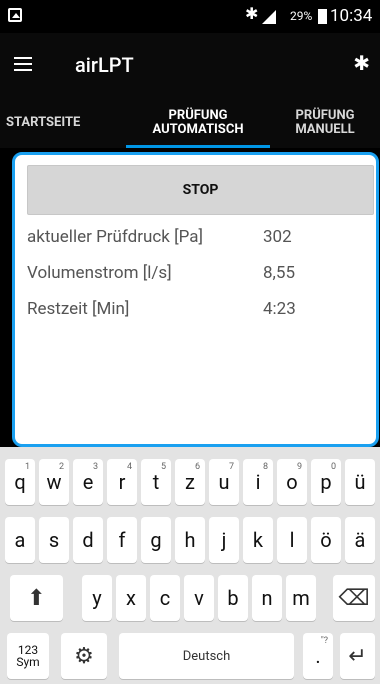 The height and width of the screenshot is (684, 380). Describe the element at coordinates (28, 656) in the screenshot. I see `symbols-key: 123 Sym` at that location.